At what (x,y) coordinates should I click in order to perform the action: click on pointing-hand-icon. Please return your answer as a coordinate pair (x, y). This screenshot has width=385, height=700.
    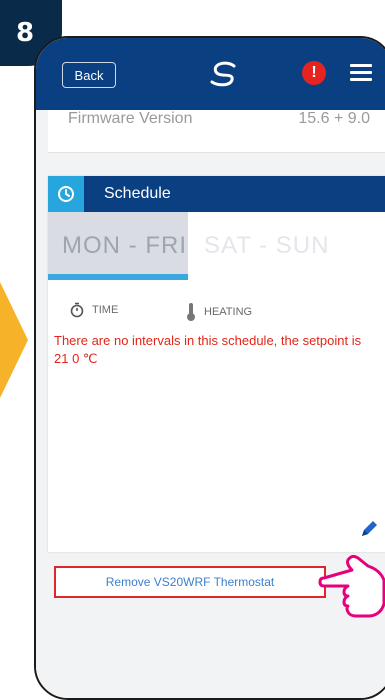
    Looking at the image, I should click on (351, 586).